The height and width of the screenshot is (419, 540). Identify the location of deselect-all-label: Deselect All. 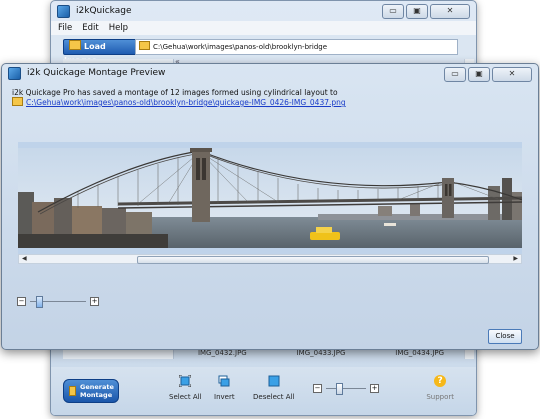
(274, 397).